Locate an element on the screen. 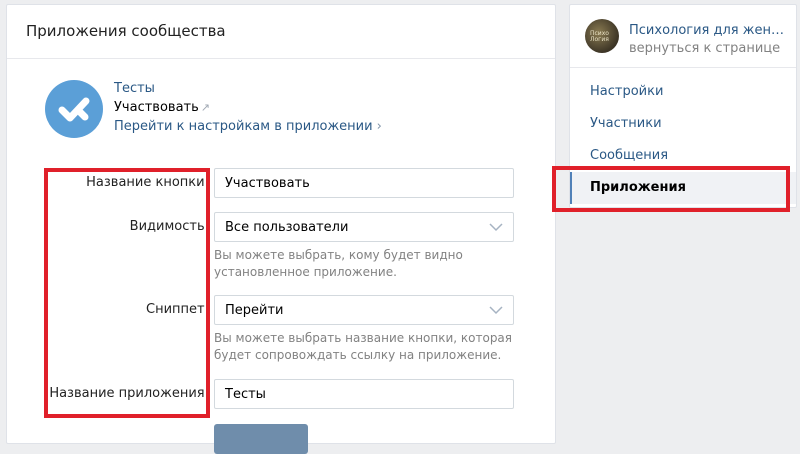 The height and width of the screenshot is (454, 800). button-name-label: Название кнопки: is located at coordinates (147, 182).